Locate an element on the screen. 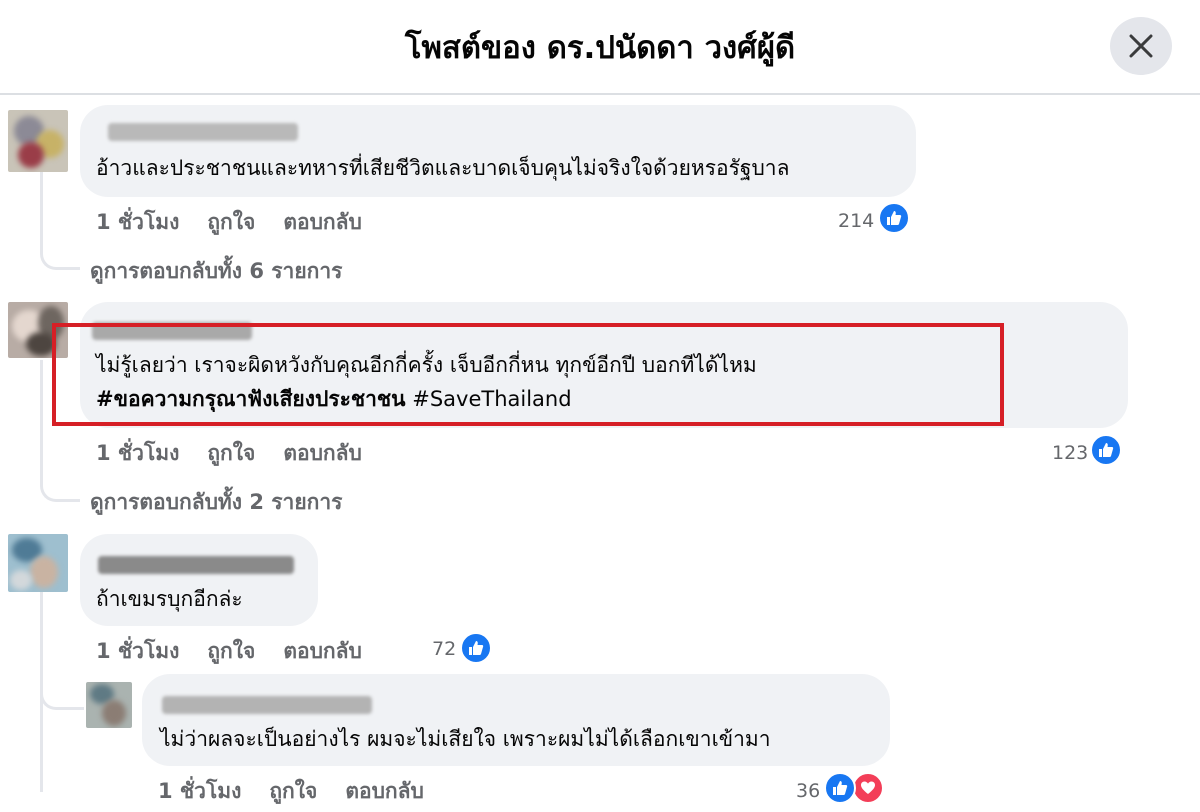  reaction-count: 123 is located at coordinates (1070, 453).